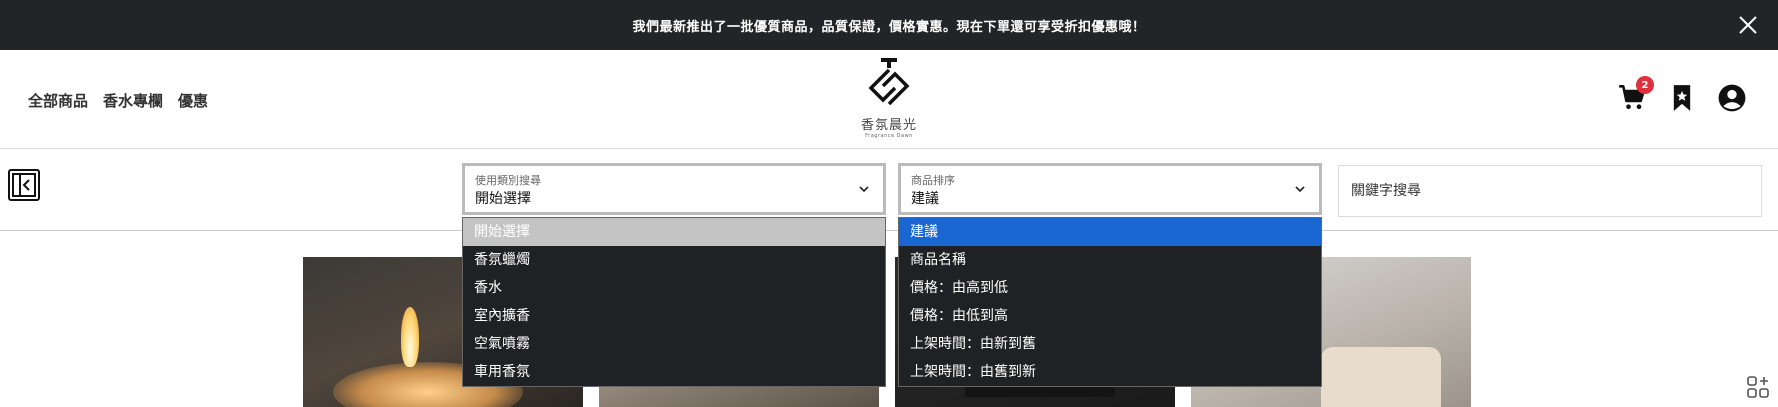 The width and height of the screenshot is (1778, 407). Describe the element at coordinates (889, 82) in the screenshot. I see `logo-mark-icon` at that location.